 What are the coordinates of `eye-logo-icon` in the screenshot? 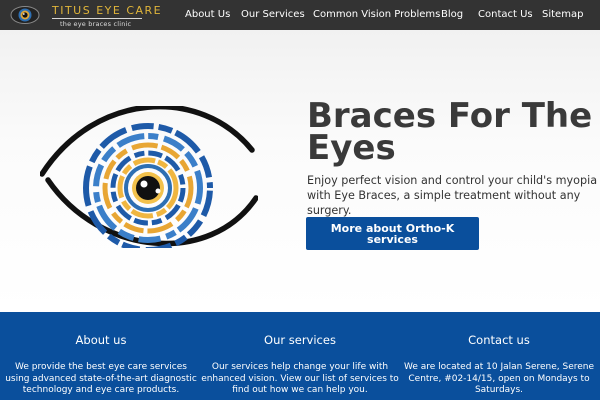 It's located at (25, 15).